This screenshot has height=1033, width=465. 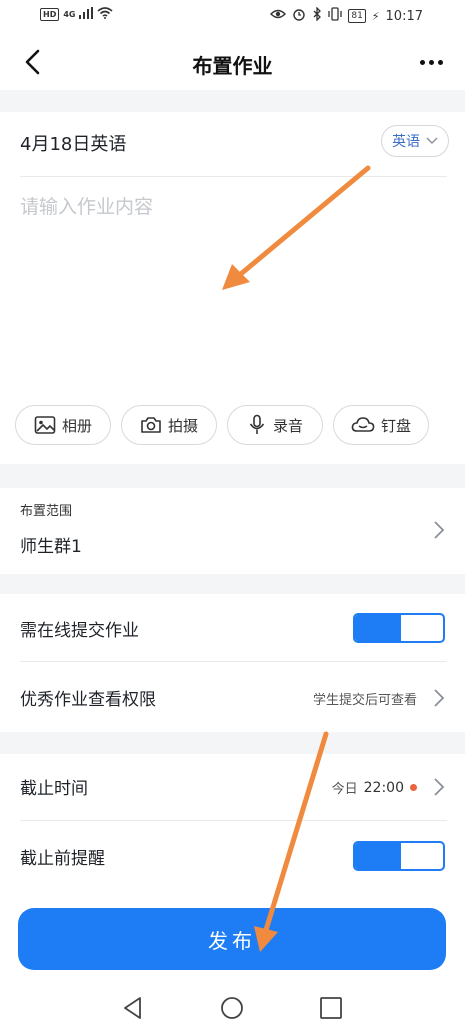 I want to click on camera-icon, so click(x=151, y=425).